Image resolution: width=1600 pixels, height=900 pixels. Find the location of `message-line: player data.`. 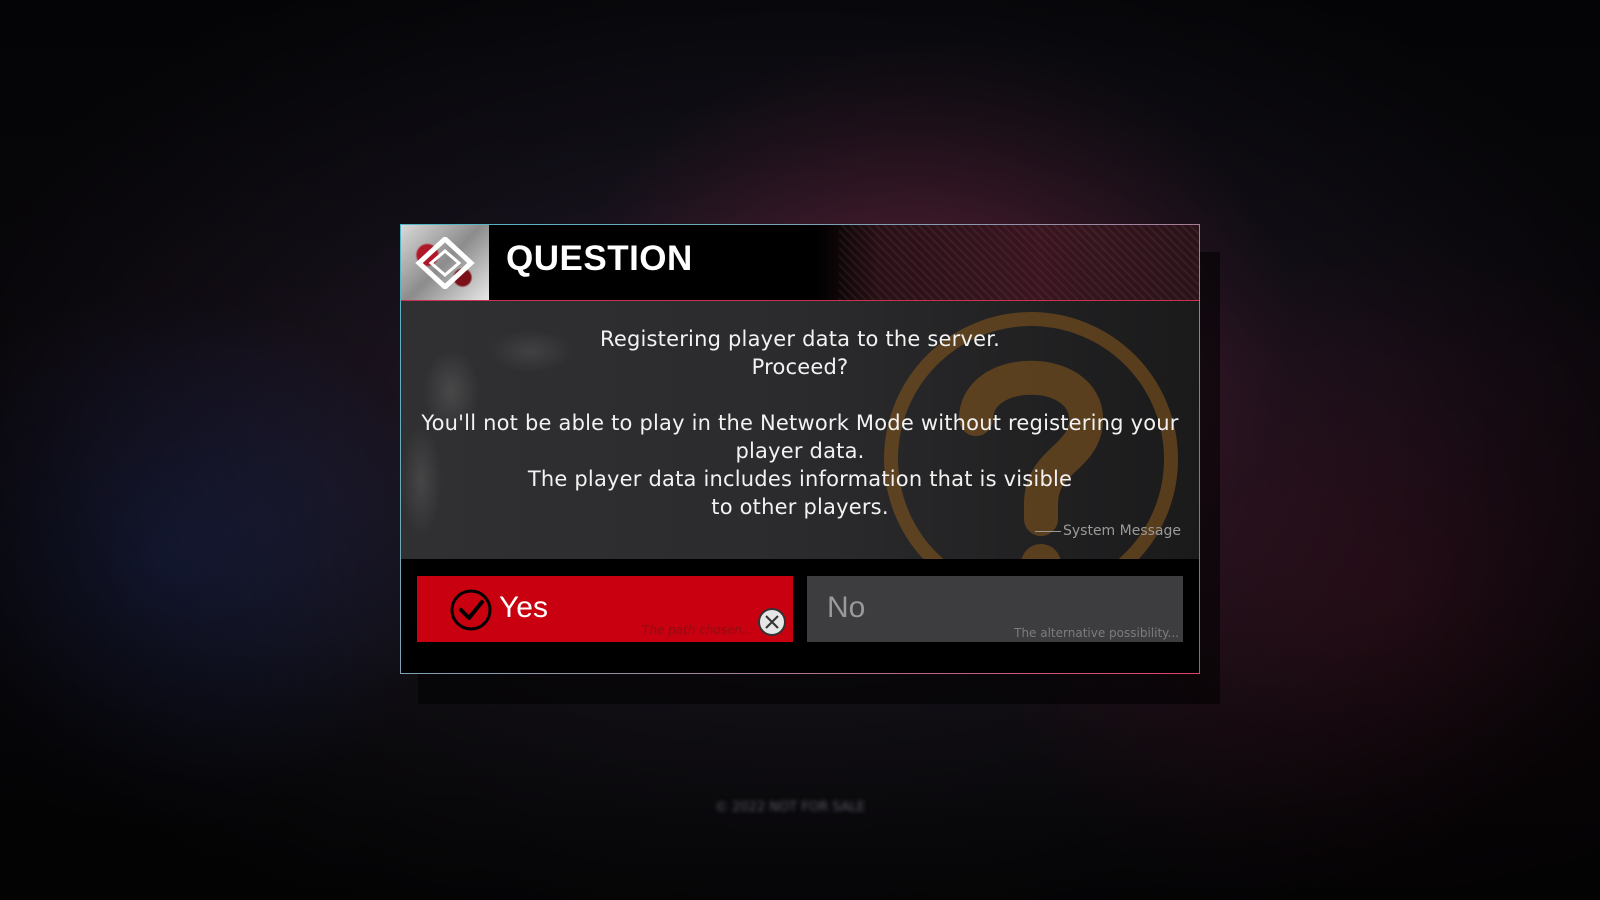

message-line: player data. is located at coordinates (800, 451).